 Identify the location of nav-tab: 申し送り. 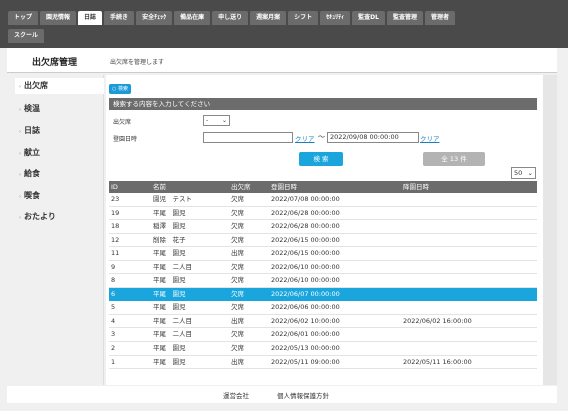
(230, 18).